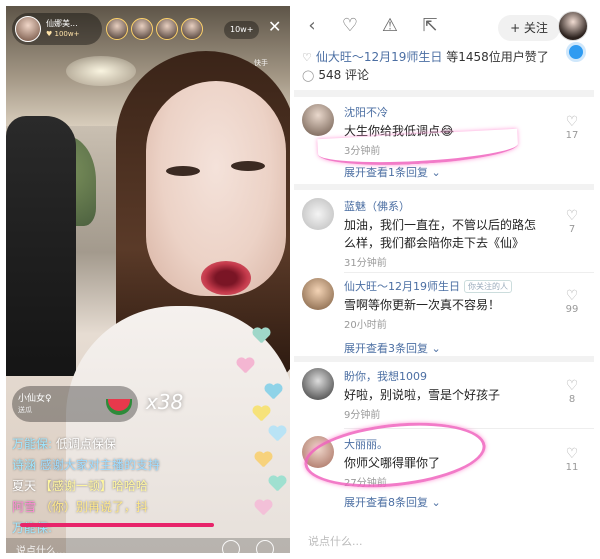 The image size is (600, 559). Describe the element at coordinates (350, 26) in the screenshot. I see `like-icon: ♡` at that location.